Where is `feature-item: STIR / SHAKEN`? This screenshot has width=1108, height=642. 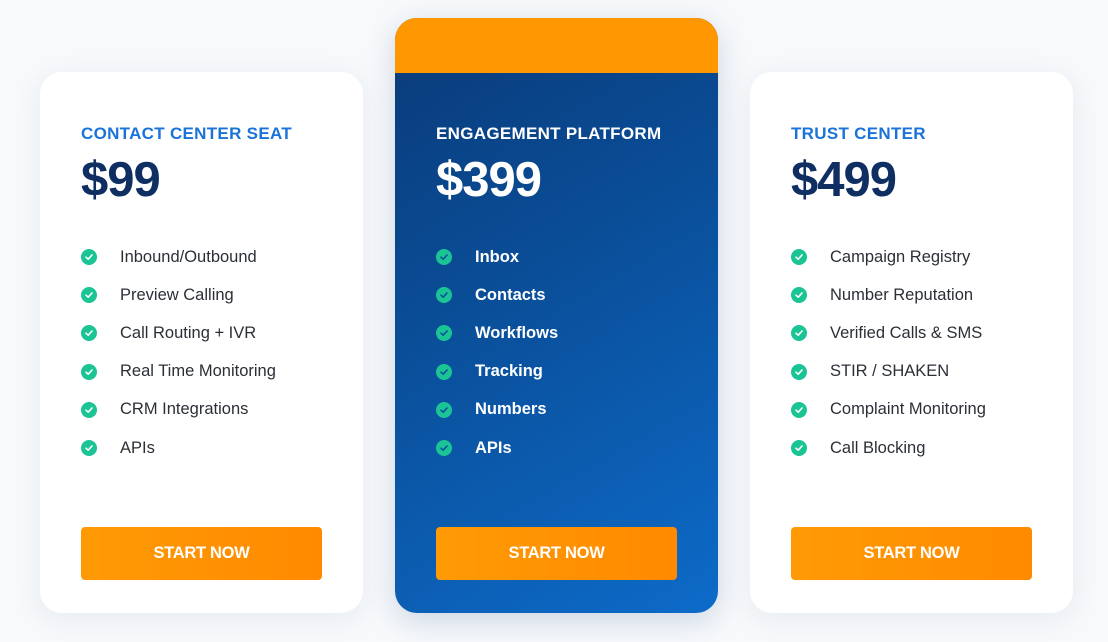
feature-item: STIR / SHAKEN is located at coordinates (888, 372).